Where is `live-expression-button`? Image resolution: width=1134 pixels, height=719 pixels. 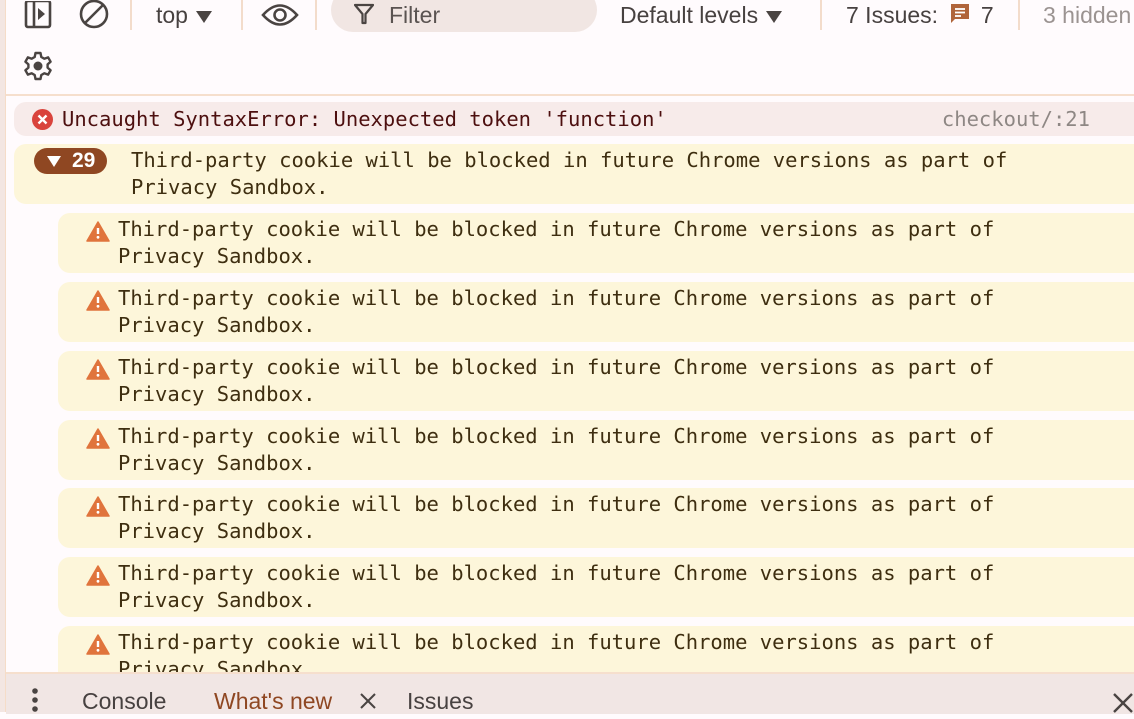
live-expression-button is located at coordinates (280, 15).